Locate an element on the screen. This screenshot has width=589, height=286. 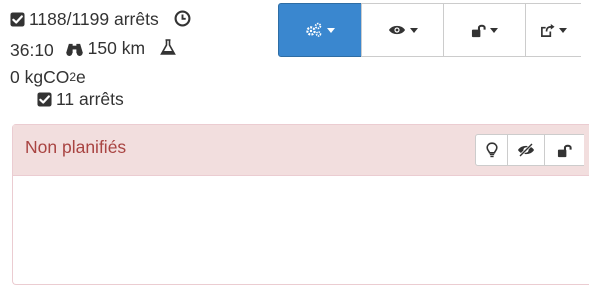
co2-stat: 0 kgCO 2 e is located at coordinates (48, 77).